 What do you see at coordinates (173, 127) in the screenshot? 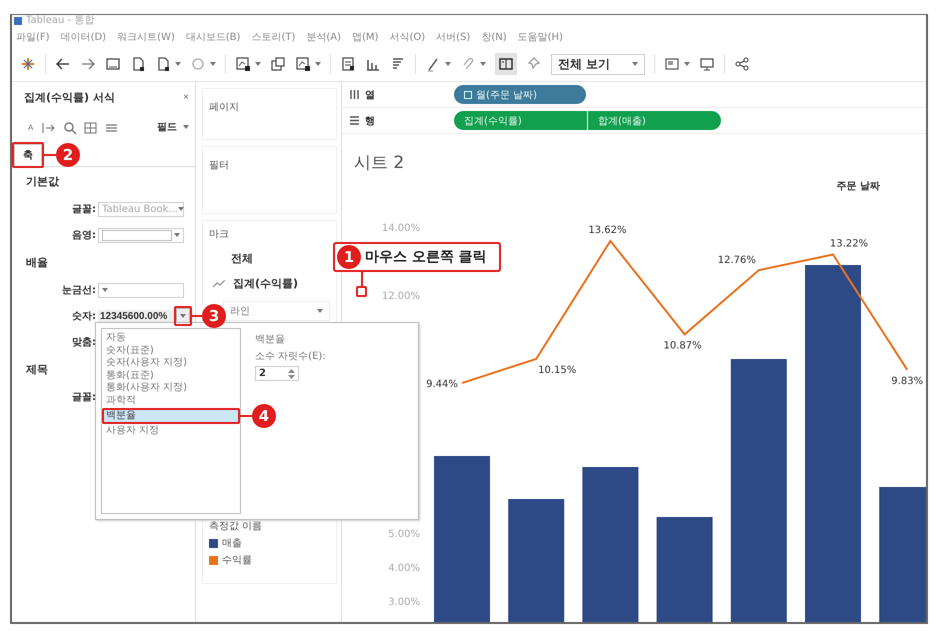
I see `fields-dropdown: 필드` at bounding box center [173, 127].